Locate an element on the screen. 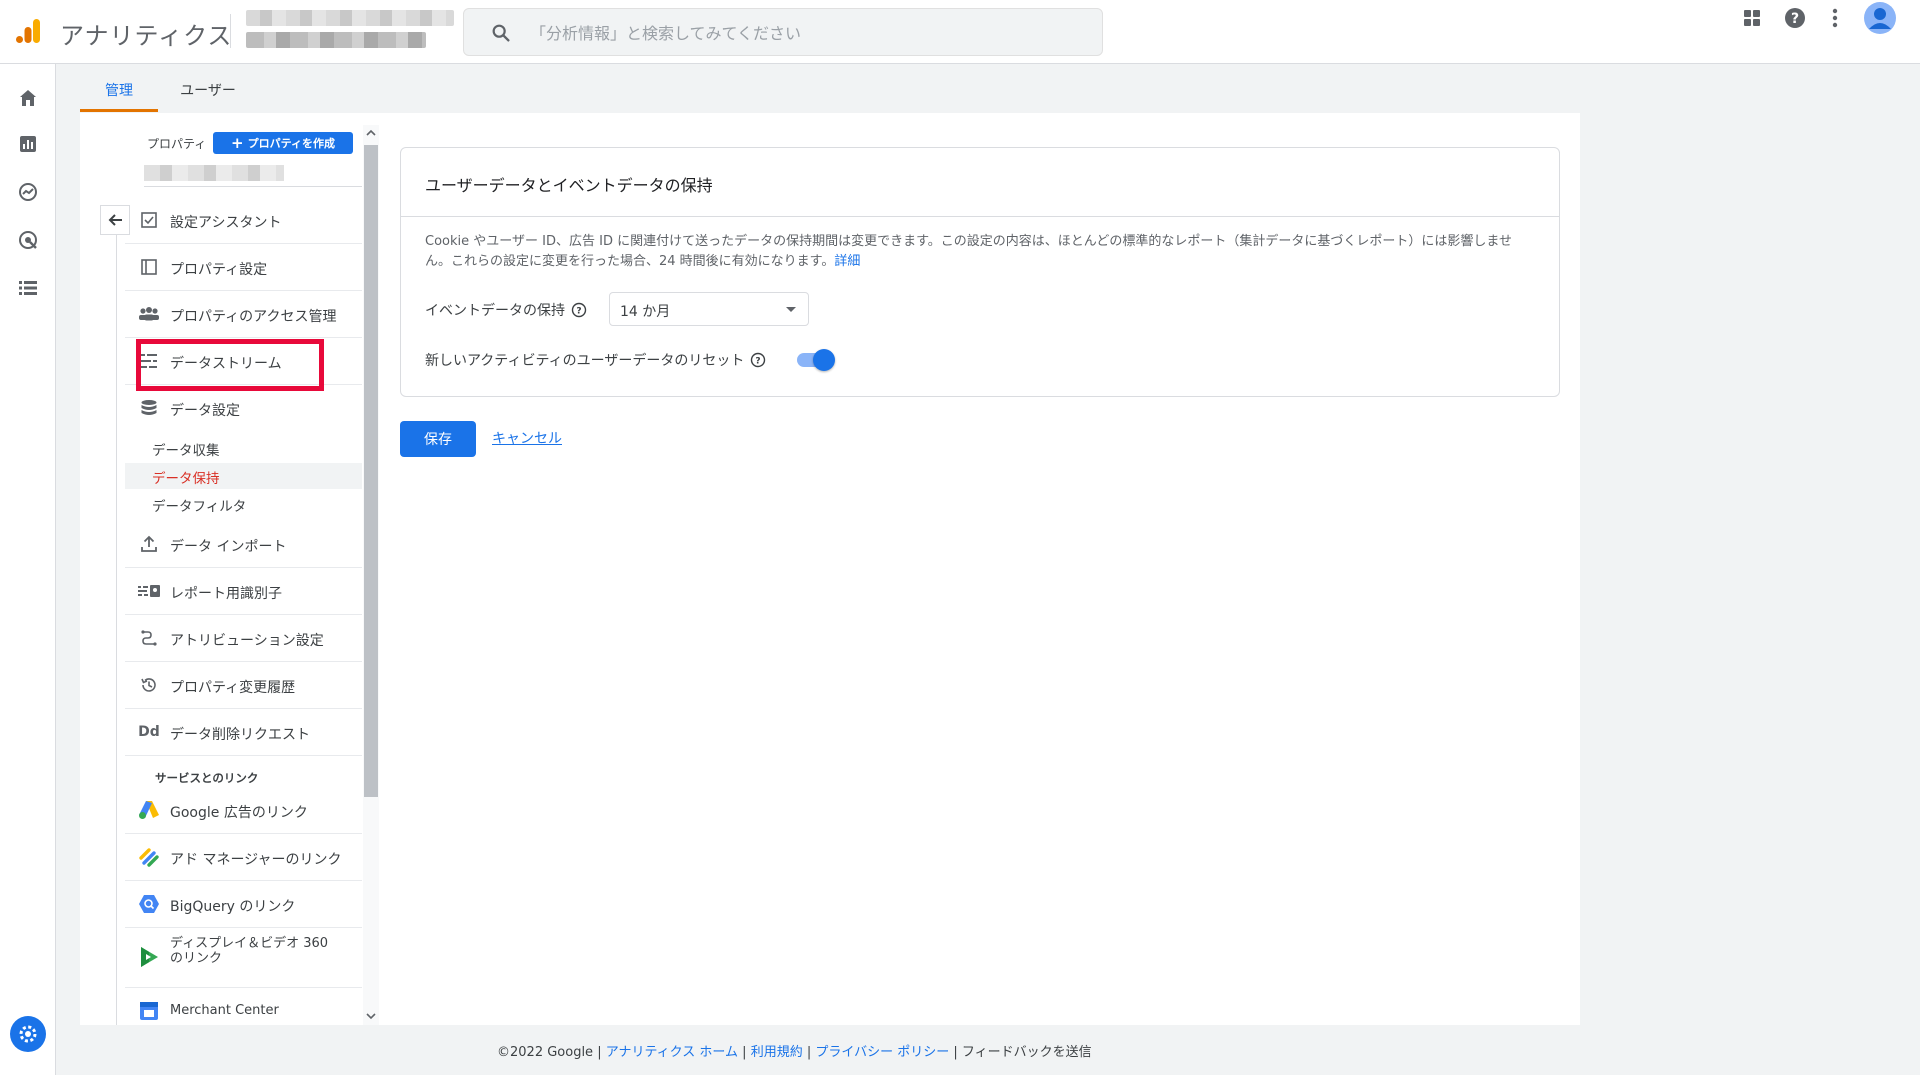 This screenshot has width=1920, height=1075. sub-item-data-collection: データ収集 is located at coordinates (186, 449).